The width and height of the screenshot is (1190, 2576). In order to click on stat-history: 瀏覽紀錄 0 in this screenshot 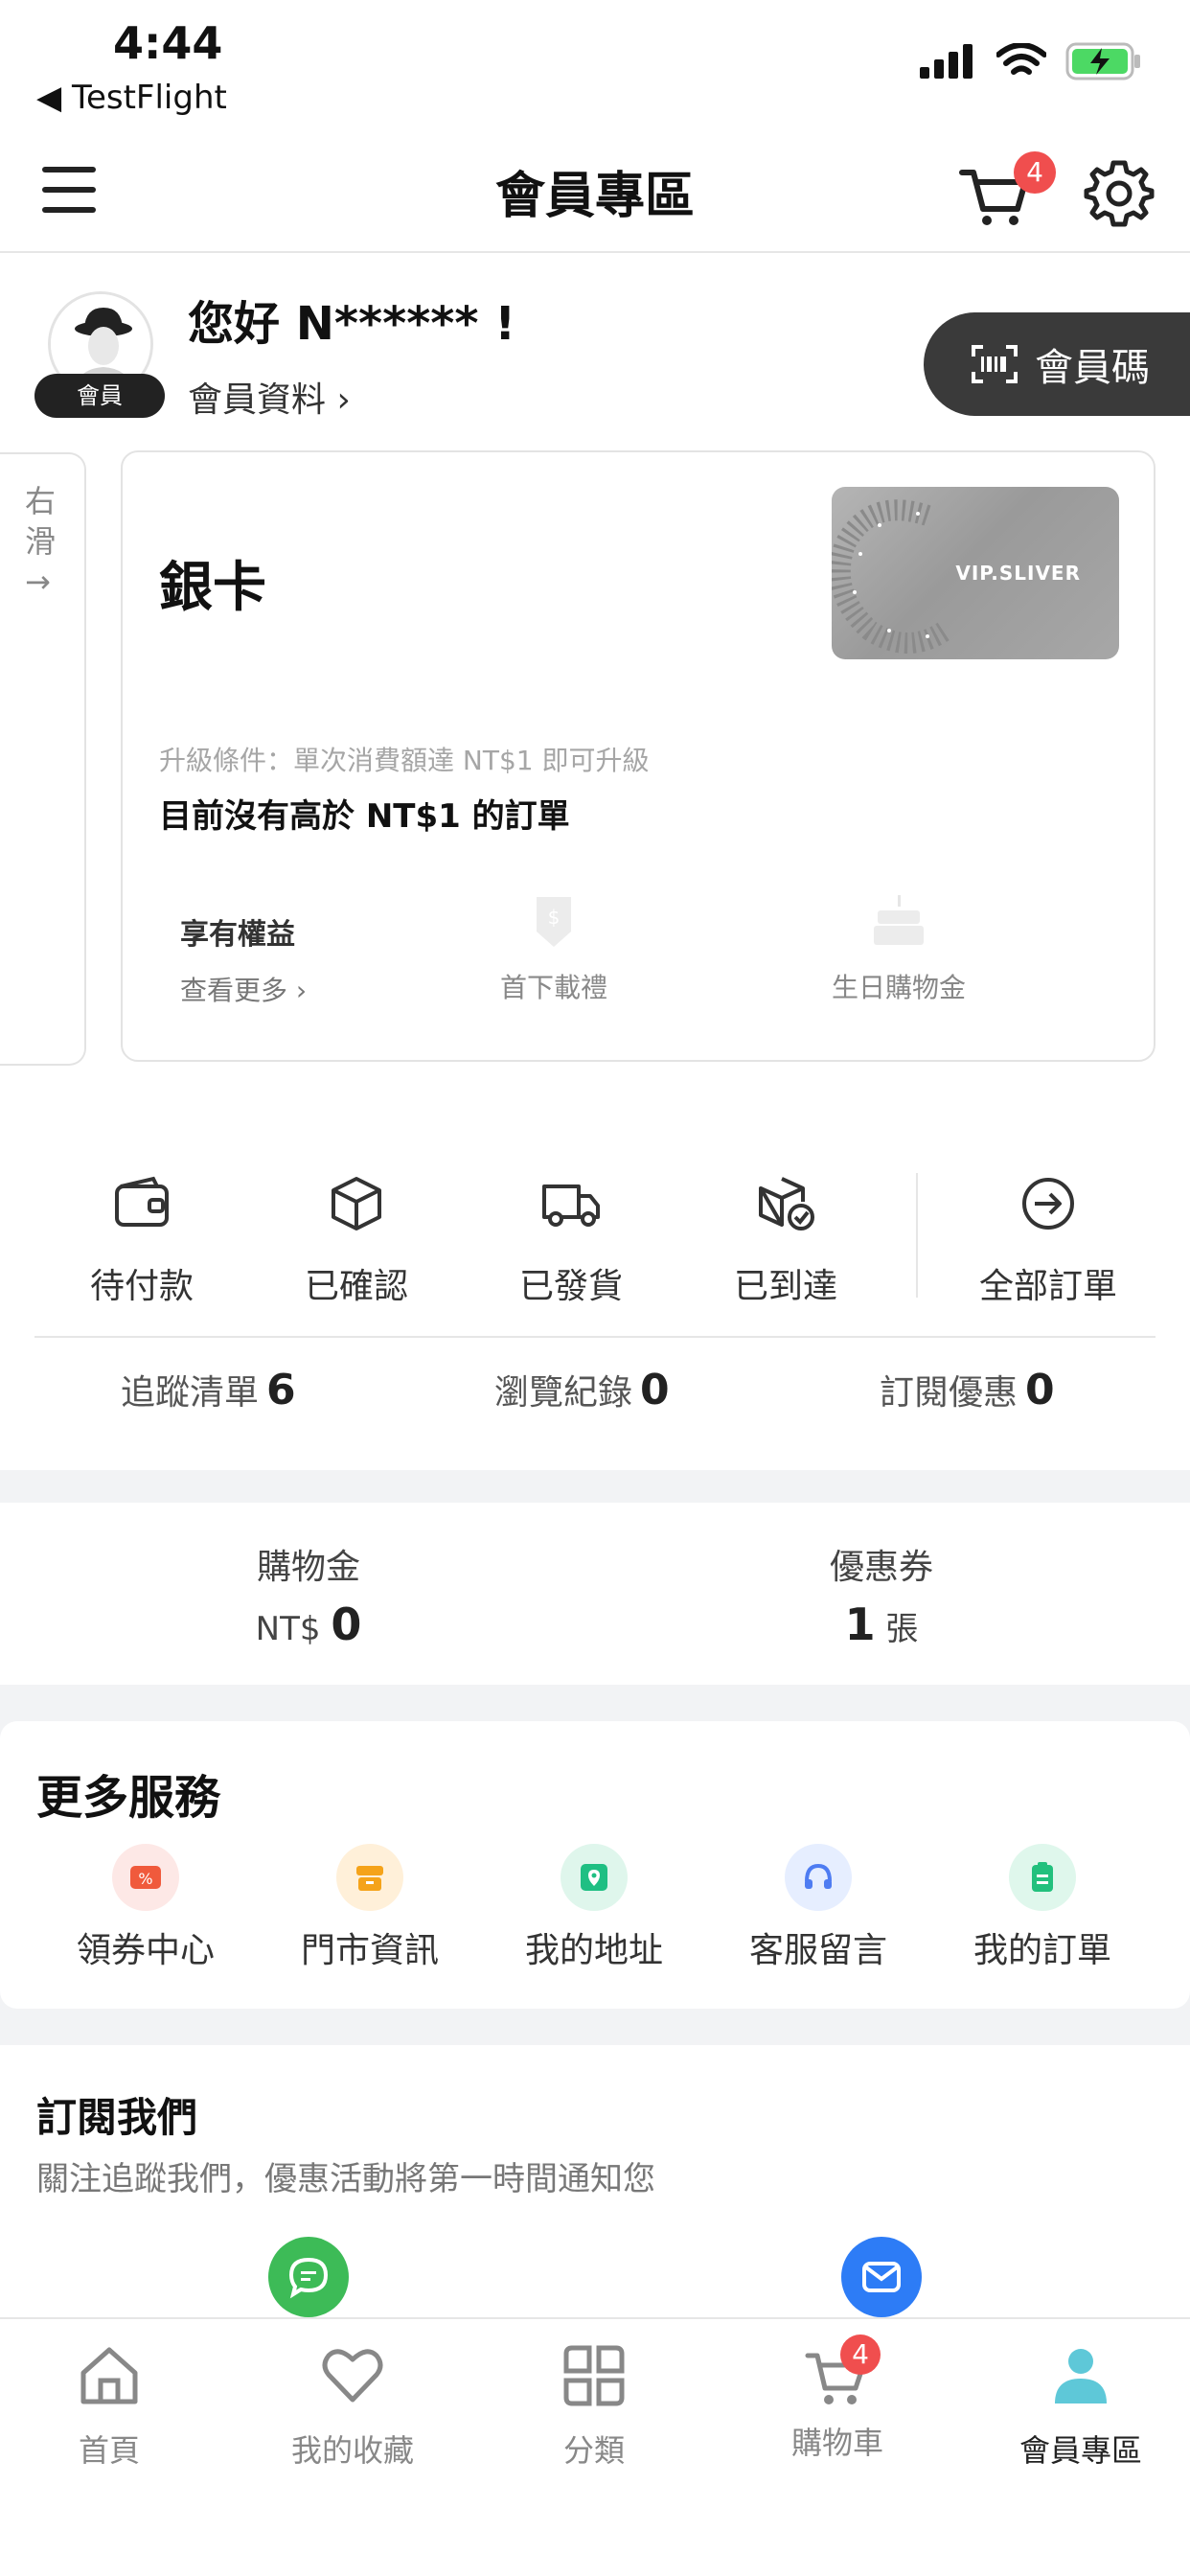, I will do `click(582, 1389)`.